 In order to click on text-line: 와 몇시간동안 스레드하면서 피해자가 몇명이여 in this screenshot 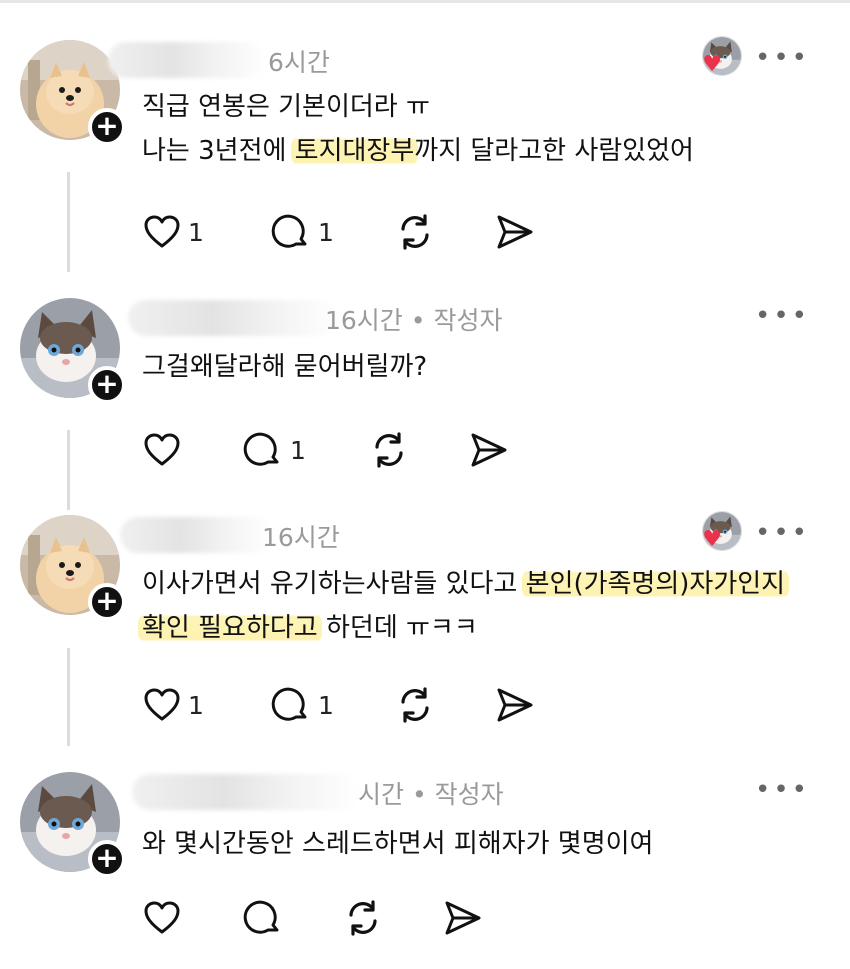, I will do `click(397, 844)`.